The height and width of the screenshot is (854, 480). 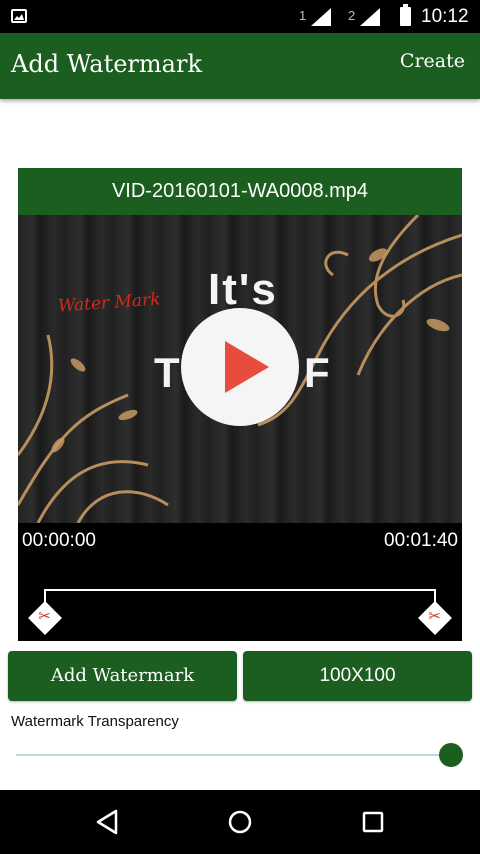 I want to click on video-overlay-text: F, so click(x=317, y=372).